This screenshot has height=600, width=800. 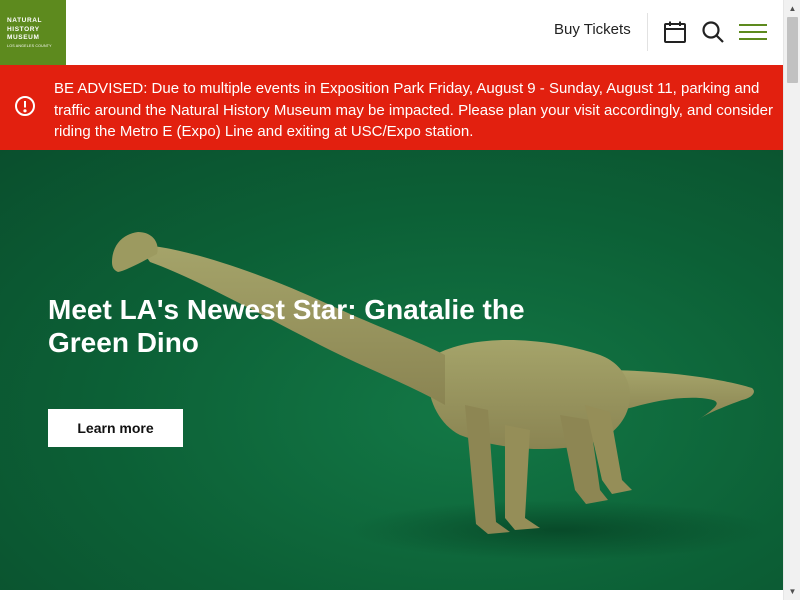 I want to click on logo-line-2: HISTORY, so click(x=23, y=29).